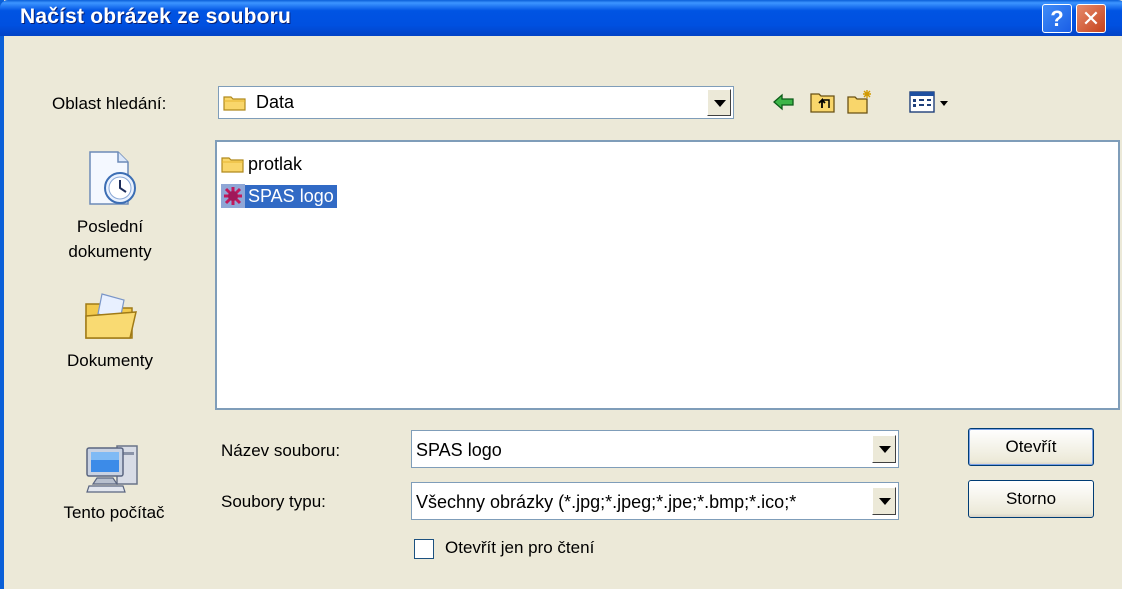 This screenshot has height=589, width=1122. I want to click on place-documents-label: Dokumenty, so click(110, 360).